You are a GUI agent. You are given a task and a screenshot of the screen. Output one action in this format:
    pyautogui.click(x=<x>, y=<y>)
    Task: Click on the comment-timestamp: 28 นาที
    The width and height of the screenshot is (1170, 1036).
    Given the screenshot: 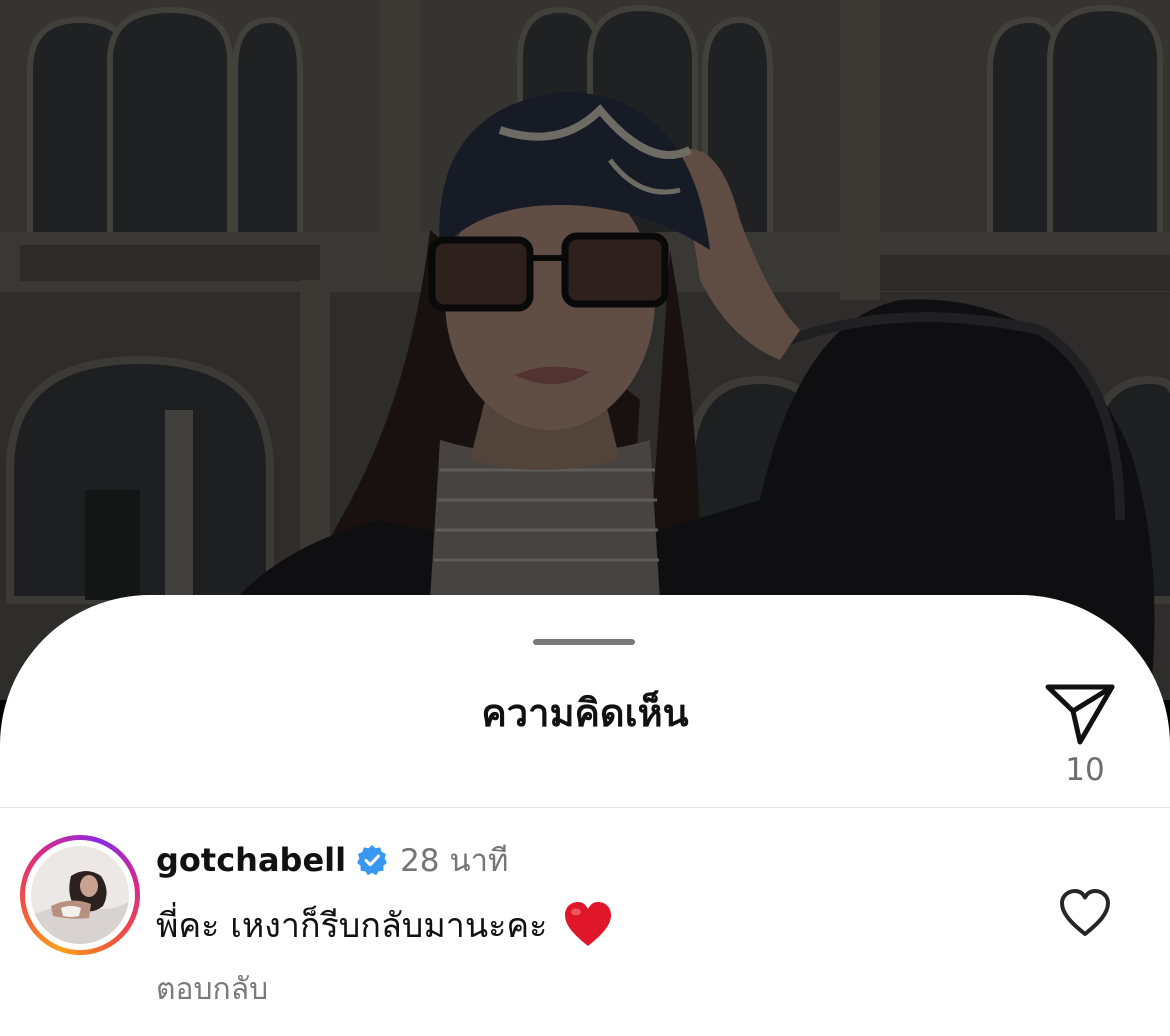 What is the action you would take?
    pyautogui.click(x=454, y=861)
    